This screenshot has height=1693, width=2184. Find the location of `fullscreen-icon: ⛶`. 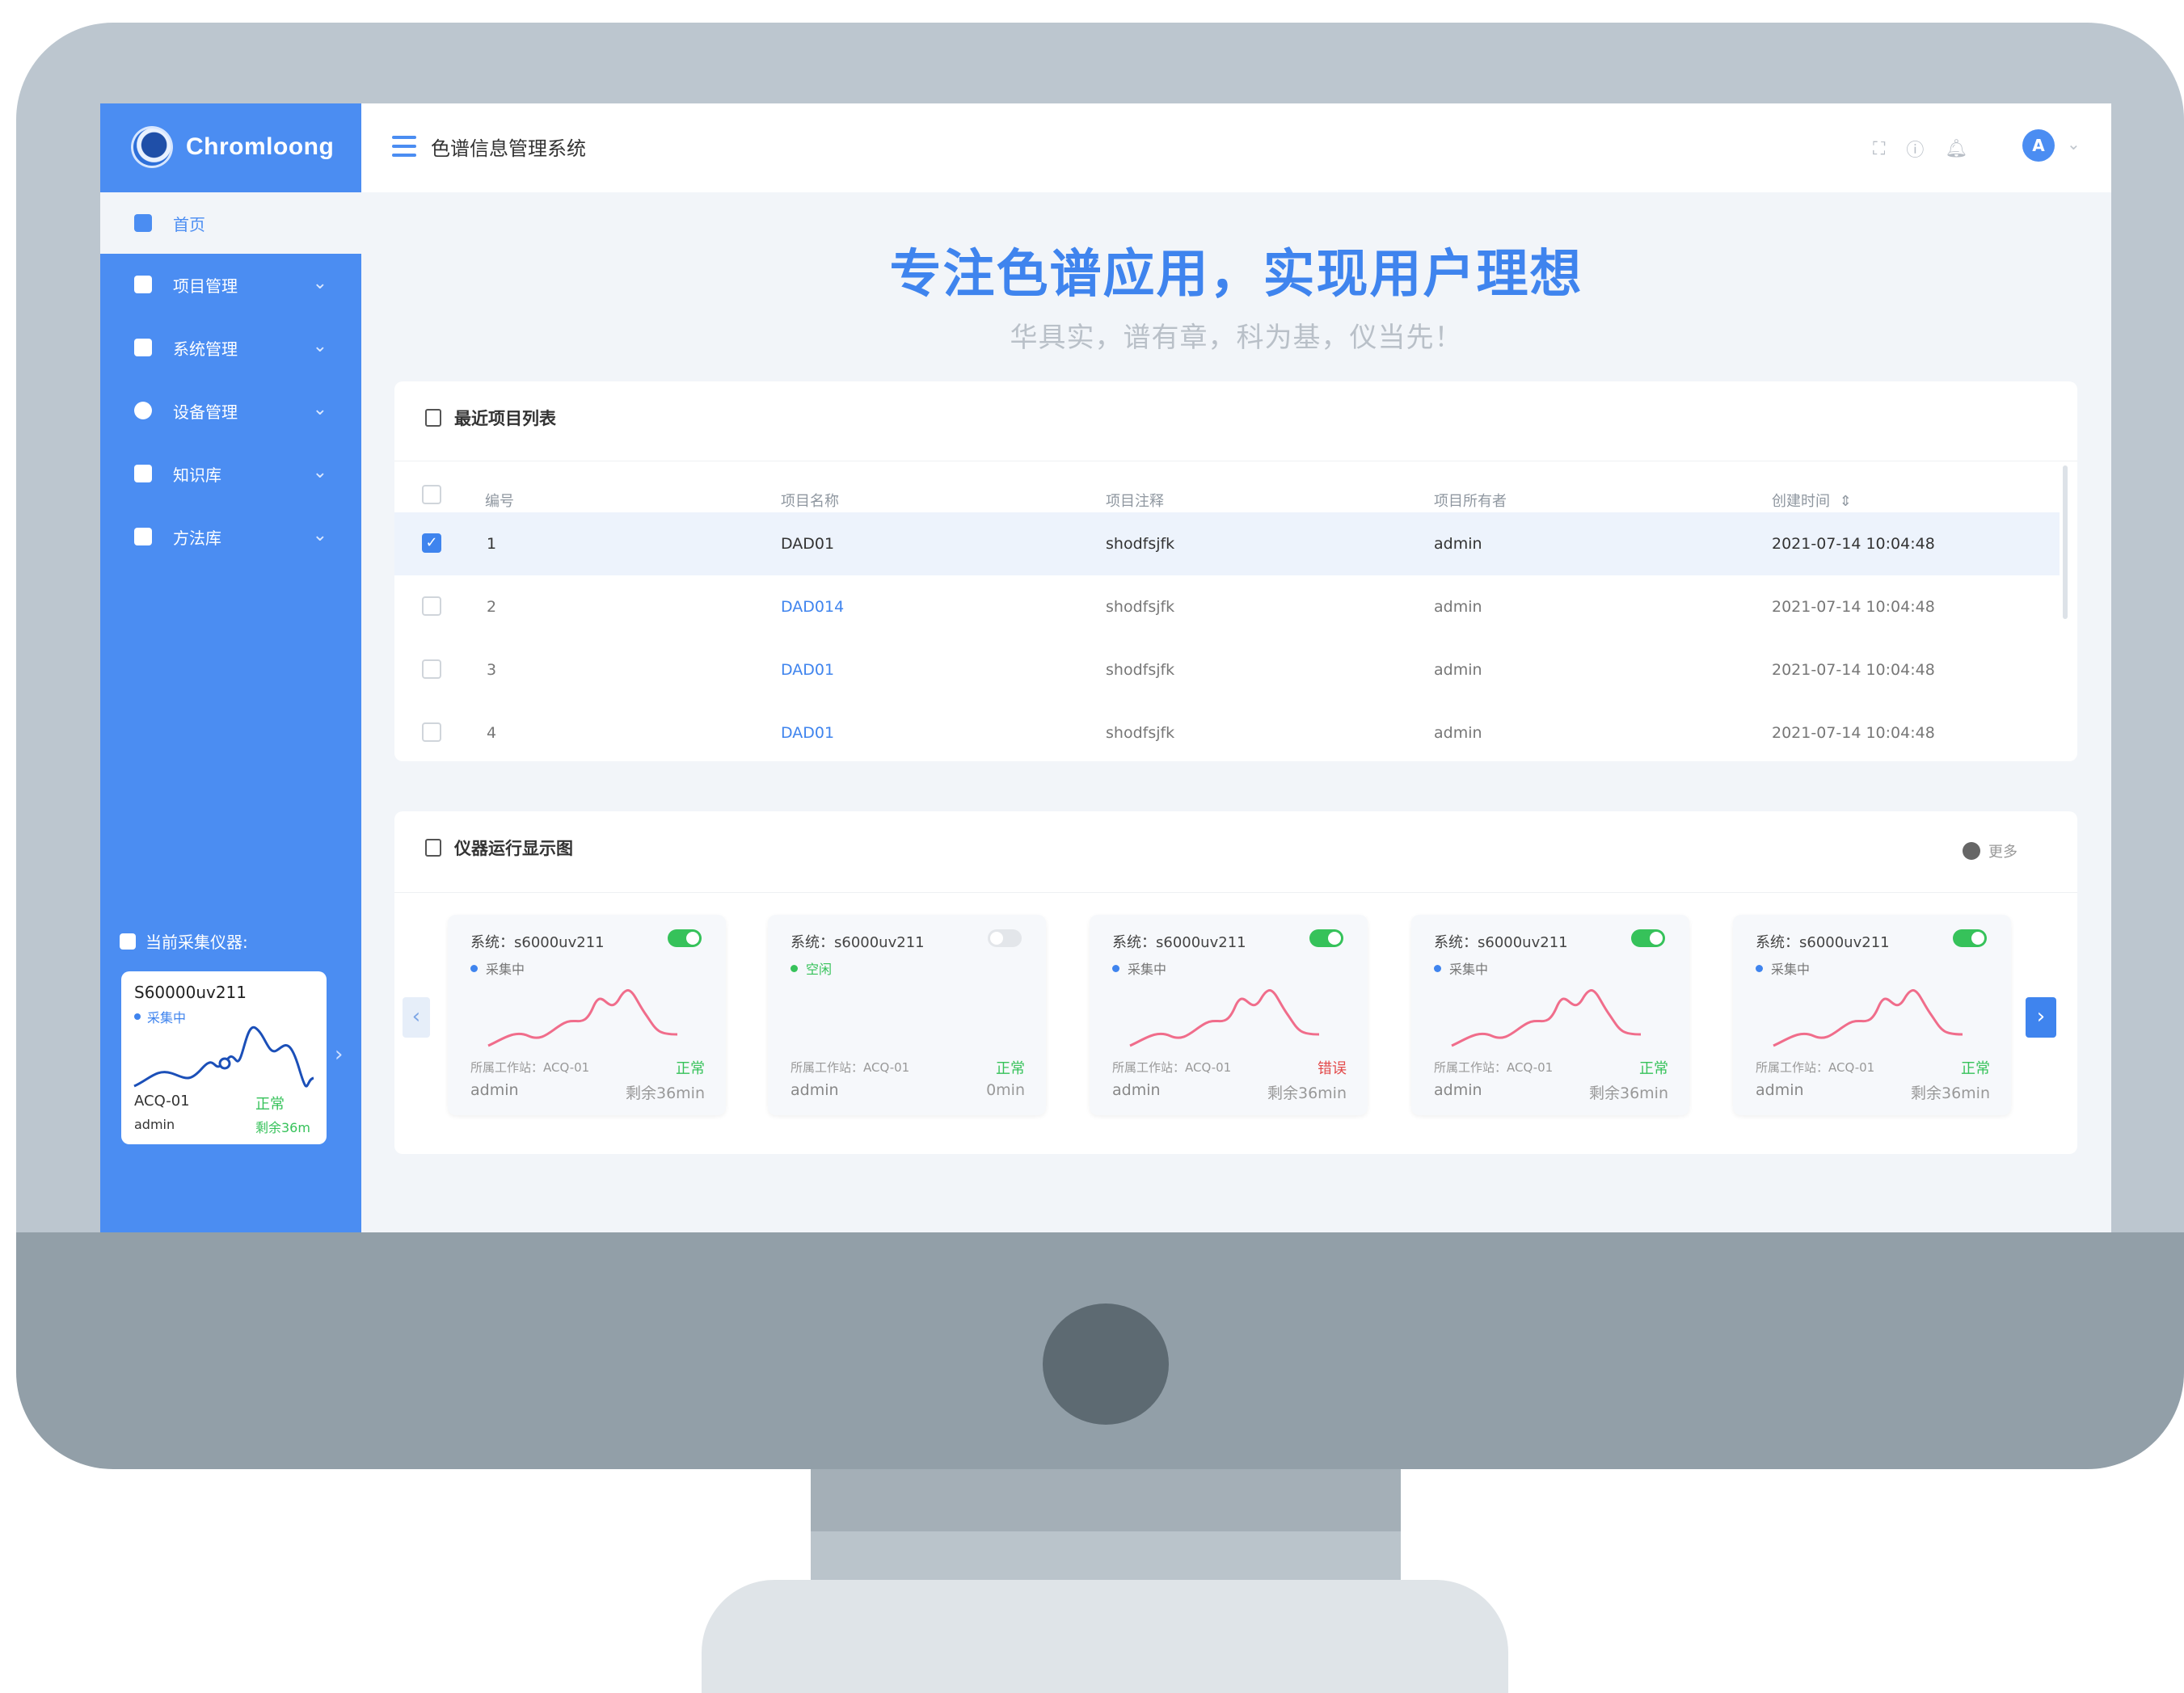

fullscreen-icon: ⛶ is located at coordinates (1879, 149).